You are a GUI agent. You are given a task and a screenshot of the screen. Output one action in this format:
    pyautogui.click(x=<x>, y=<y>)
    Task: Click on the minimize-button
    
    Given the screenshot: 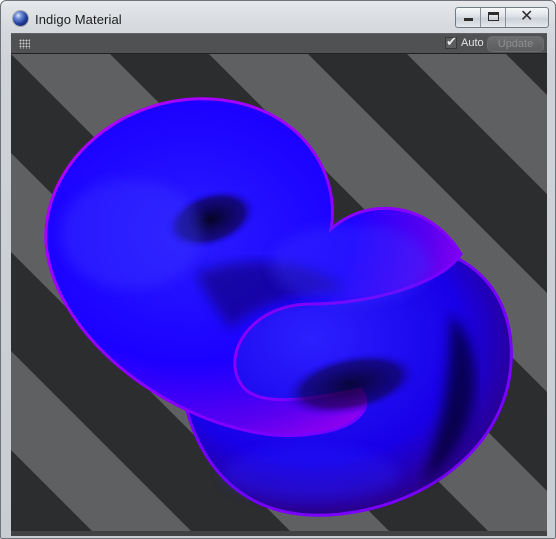 What is the action you would take?
    pyautogui.click(x=468, y=17)
    